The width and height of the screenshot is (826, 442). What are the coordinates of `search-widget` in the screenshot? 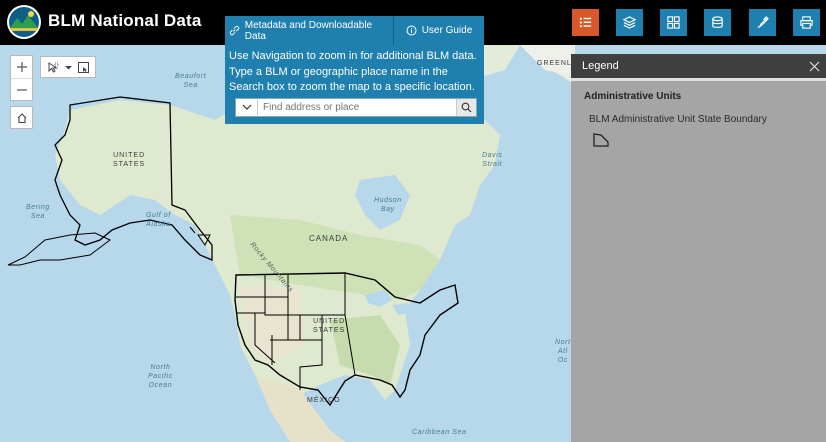 It's located at (356, 107).